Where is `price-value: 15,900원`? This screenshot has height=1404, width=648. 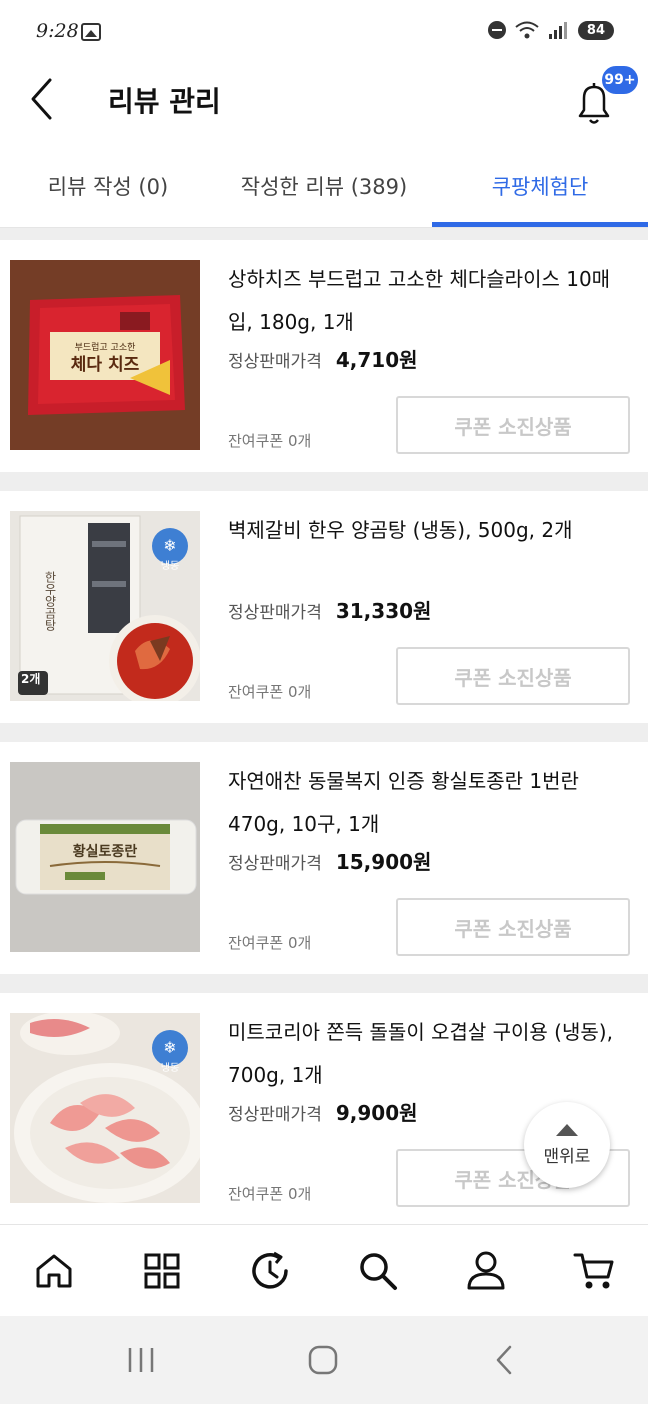 price-value: 15,900원 is located at coordinates (383, 862).